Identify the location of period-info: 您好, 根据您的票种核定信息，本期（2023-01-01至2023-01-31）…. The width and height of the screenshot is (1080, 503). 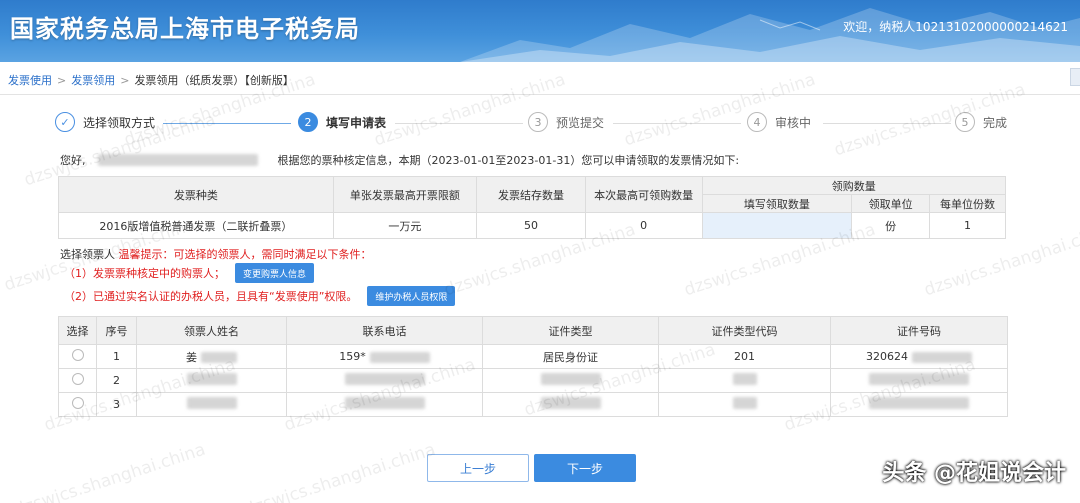
(399, 160).